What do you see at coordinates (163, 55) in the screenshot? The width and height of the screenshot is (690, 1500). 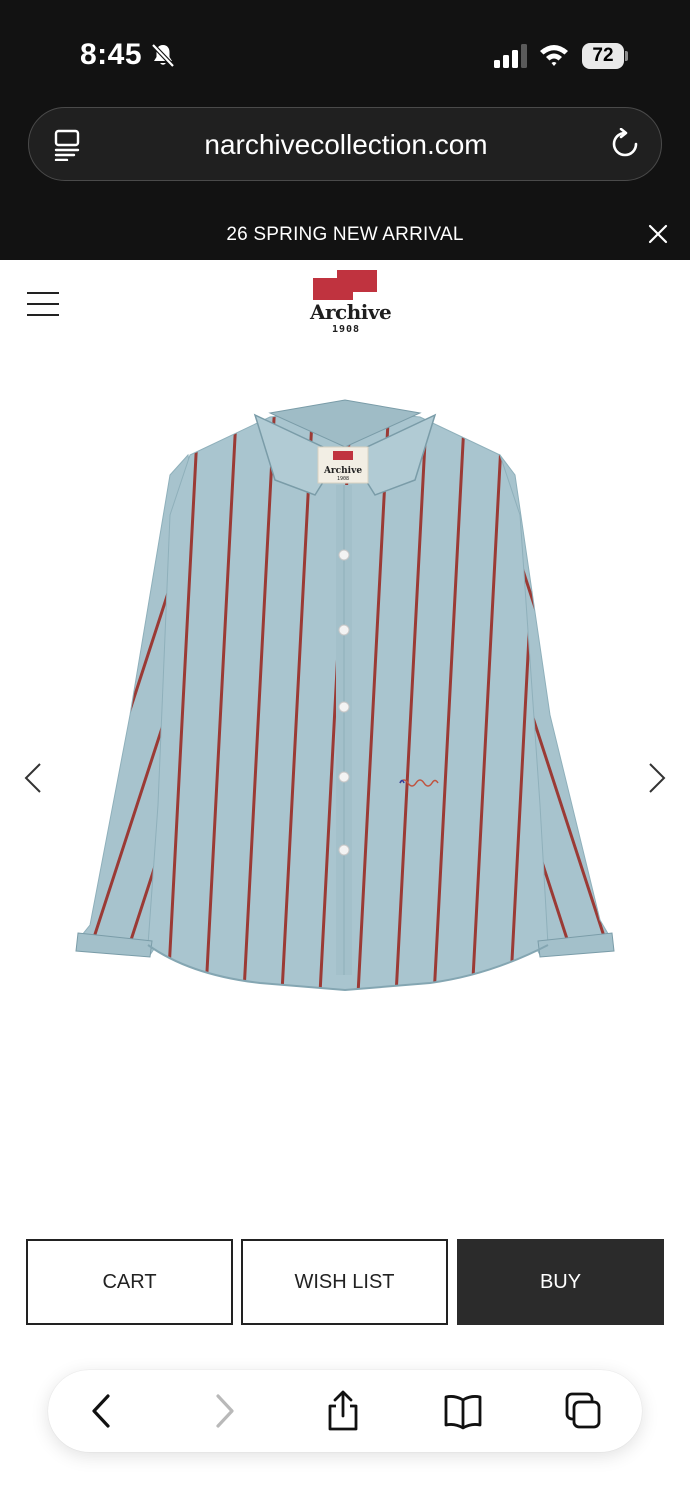 I see `bell-slash-icon` at bounding box center [163, 55].